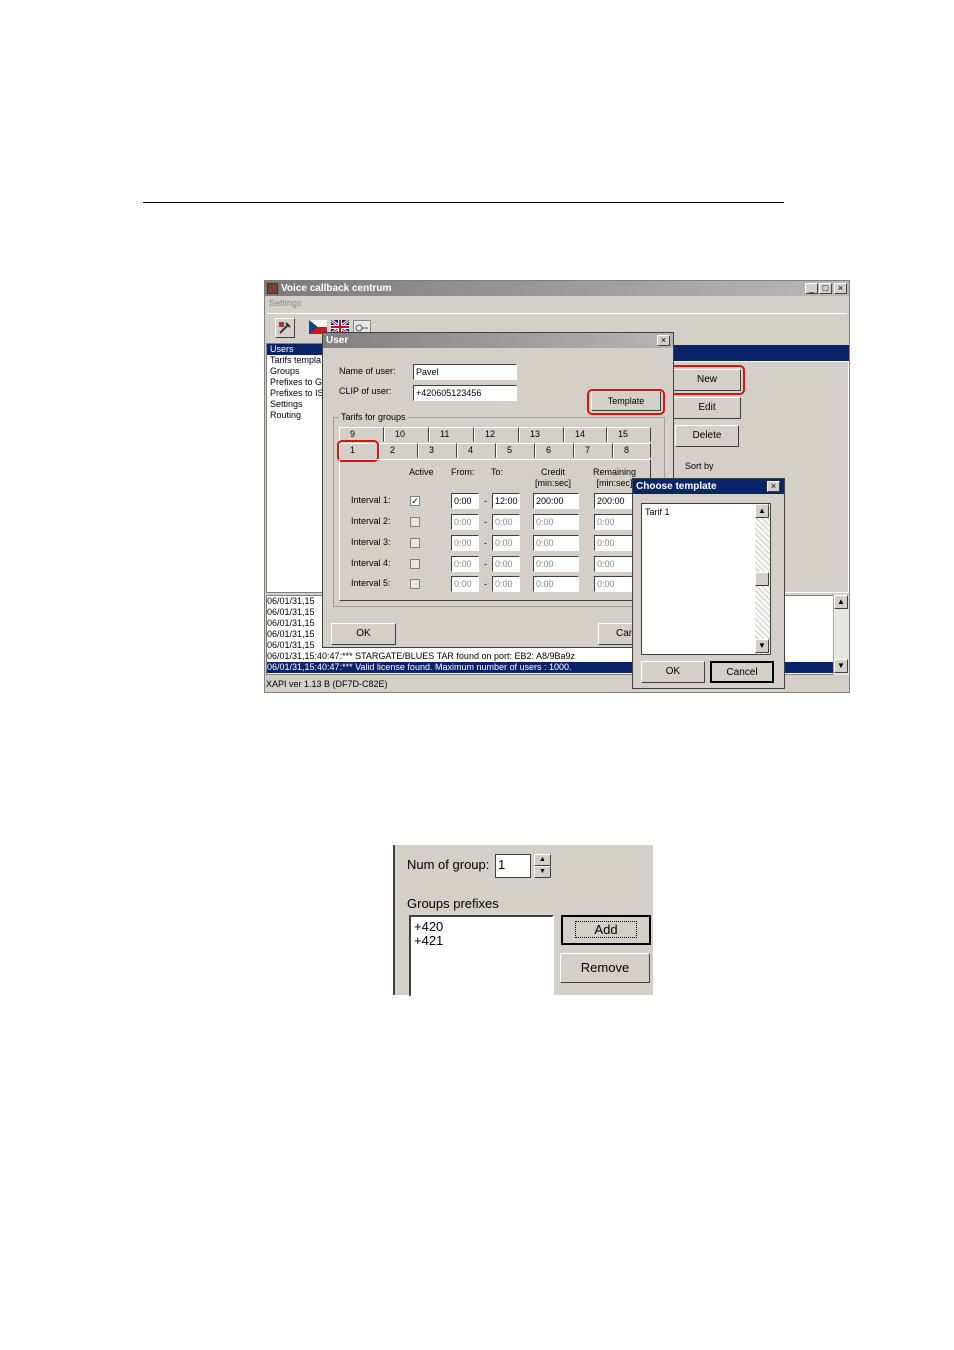  What do you see at coordinates (515, 450) in the screenshot?
I see `tab-5: 5` at bounding box center [515, 450].